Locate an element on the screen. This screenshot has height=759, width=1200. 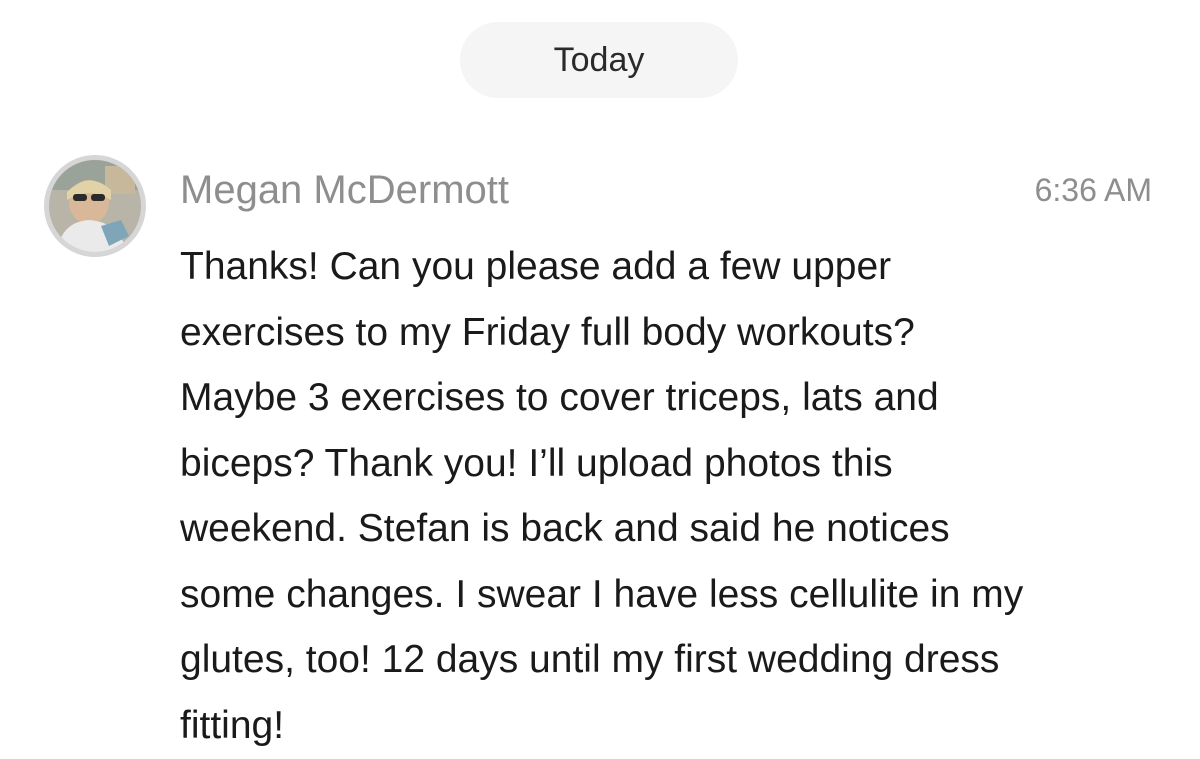
date-separator-label: Today is located at coordinates (599, 59).